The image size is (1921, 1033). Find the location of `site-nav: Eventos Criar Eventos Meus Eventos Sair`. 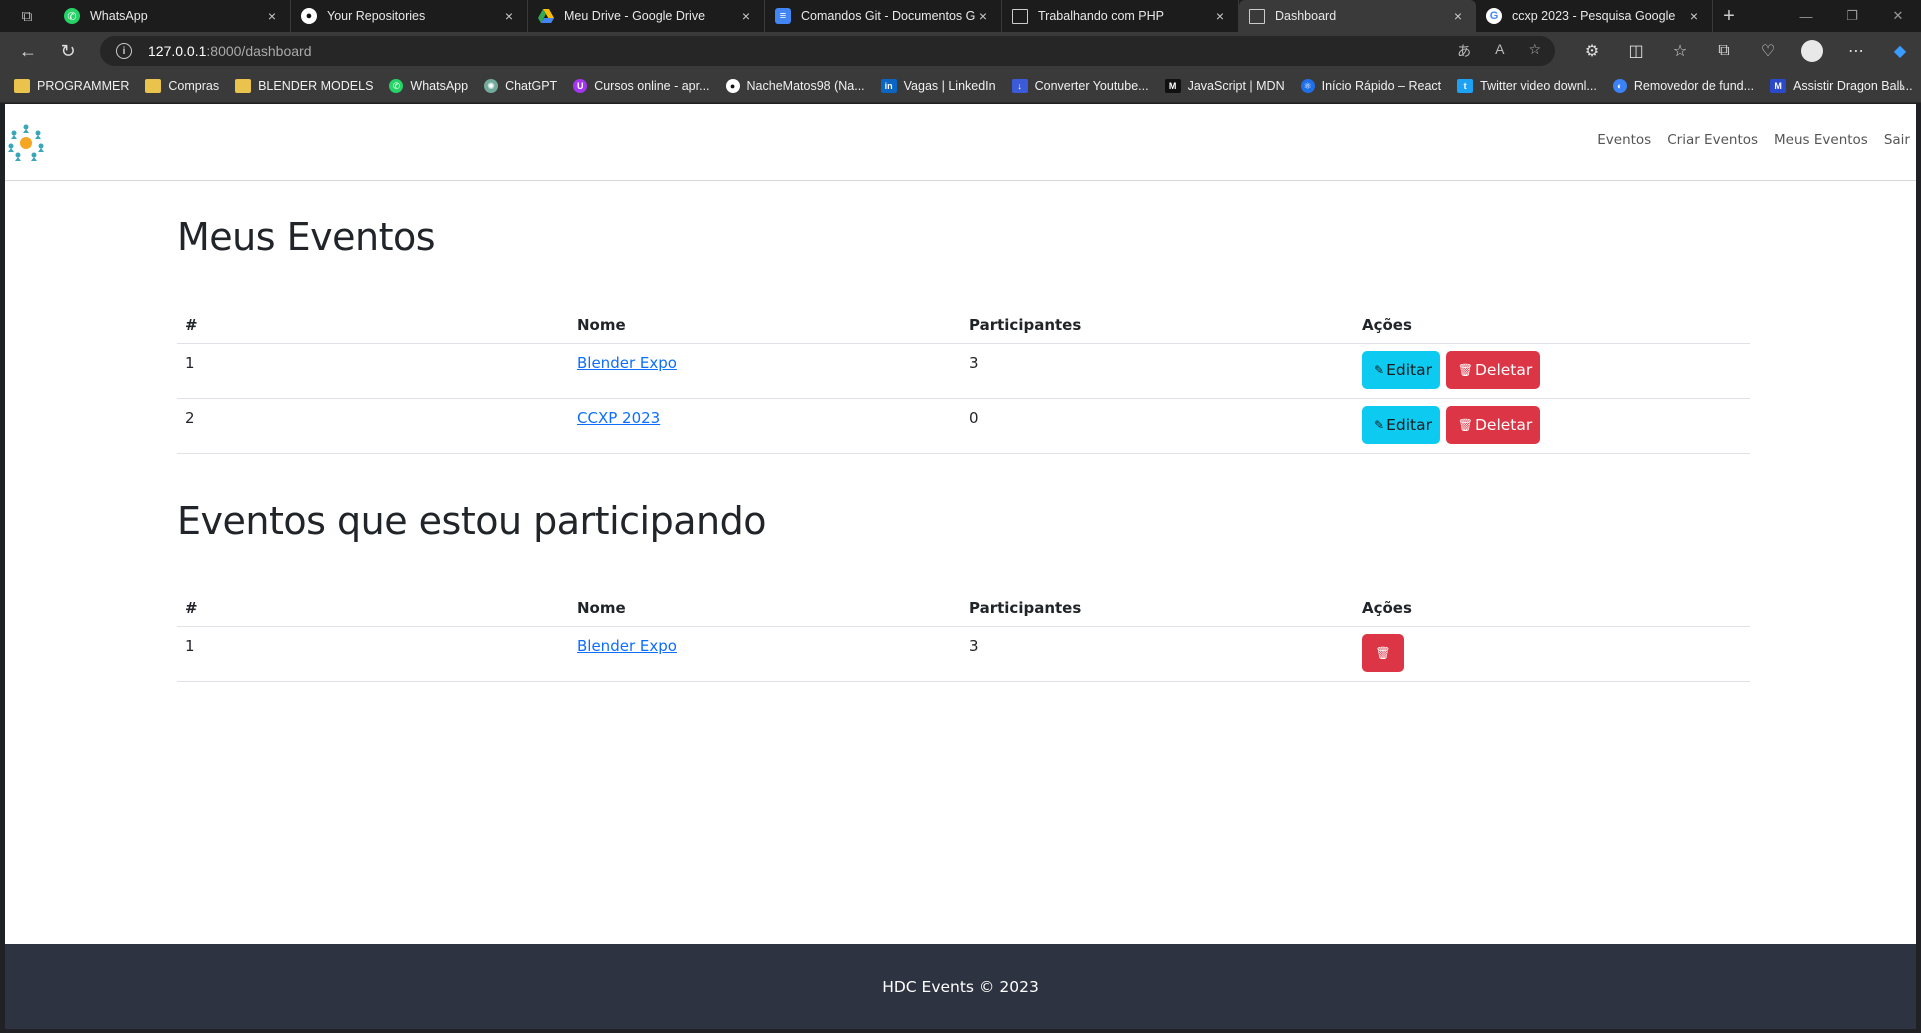

site-nav: Eventos Criar Eventos Meus Eventos Sair is located at coordinates (1753, 140).